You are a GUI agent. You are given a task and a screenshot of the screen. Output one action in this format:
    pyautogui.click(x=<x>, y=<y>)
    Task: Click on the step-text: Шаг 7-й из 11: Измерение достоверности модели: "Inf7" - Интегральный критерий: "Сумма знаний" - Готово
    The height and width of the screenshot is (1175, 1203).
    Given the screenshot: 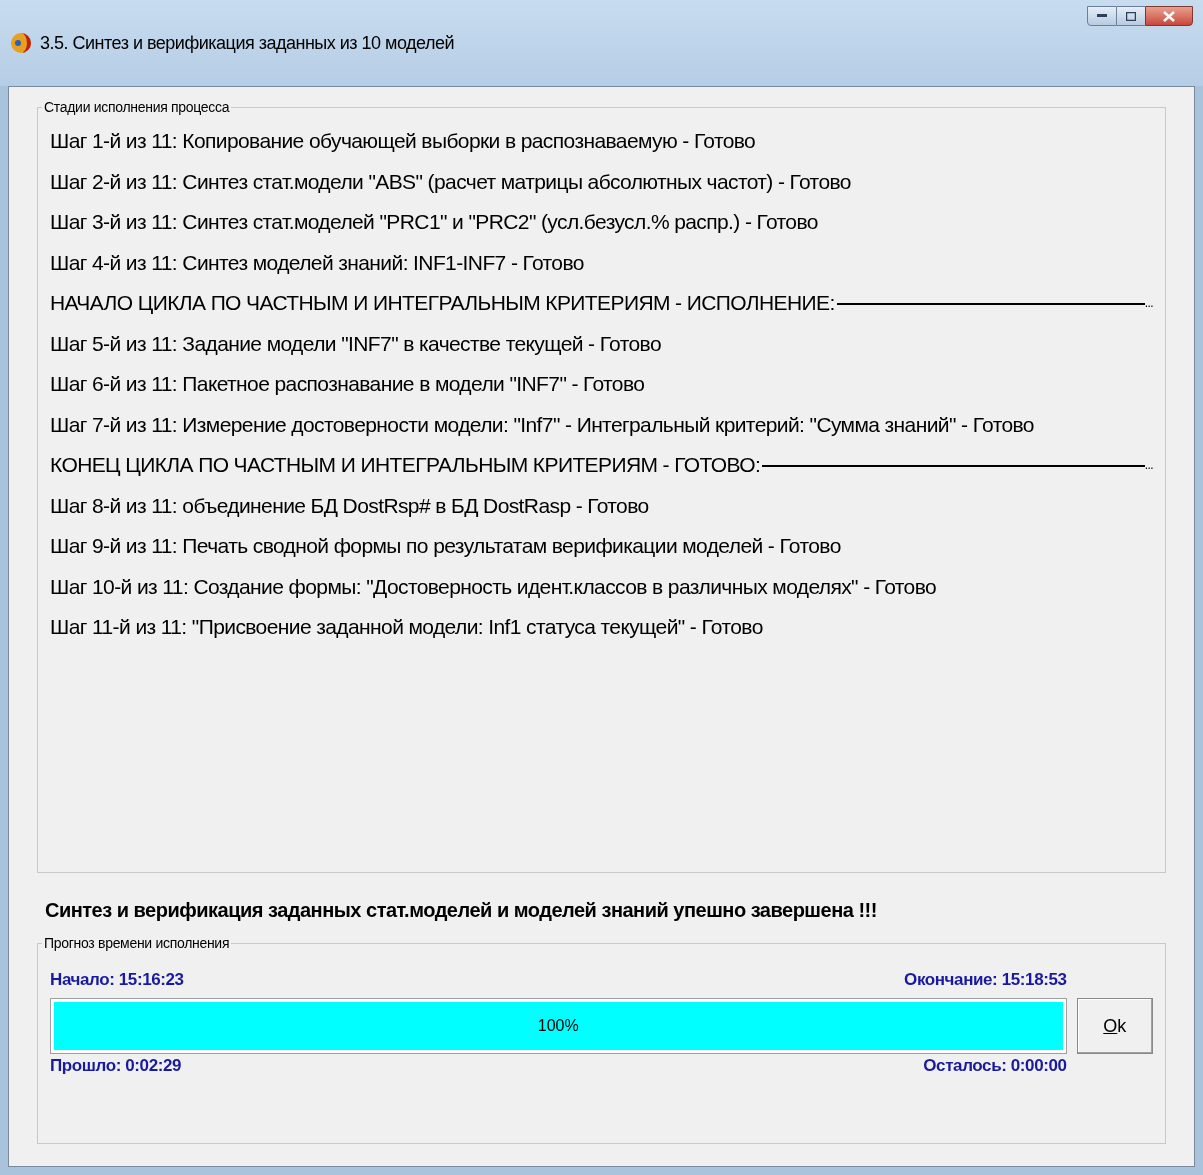 What is the action you would take?
    pyautogui.click(x=542, y=424)
    